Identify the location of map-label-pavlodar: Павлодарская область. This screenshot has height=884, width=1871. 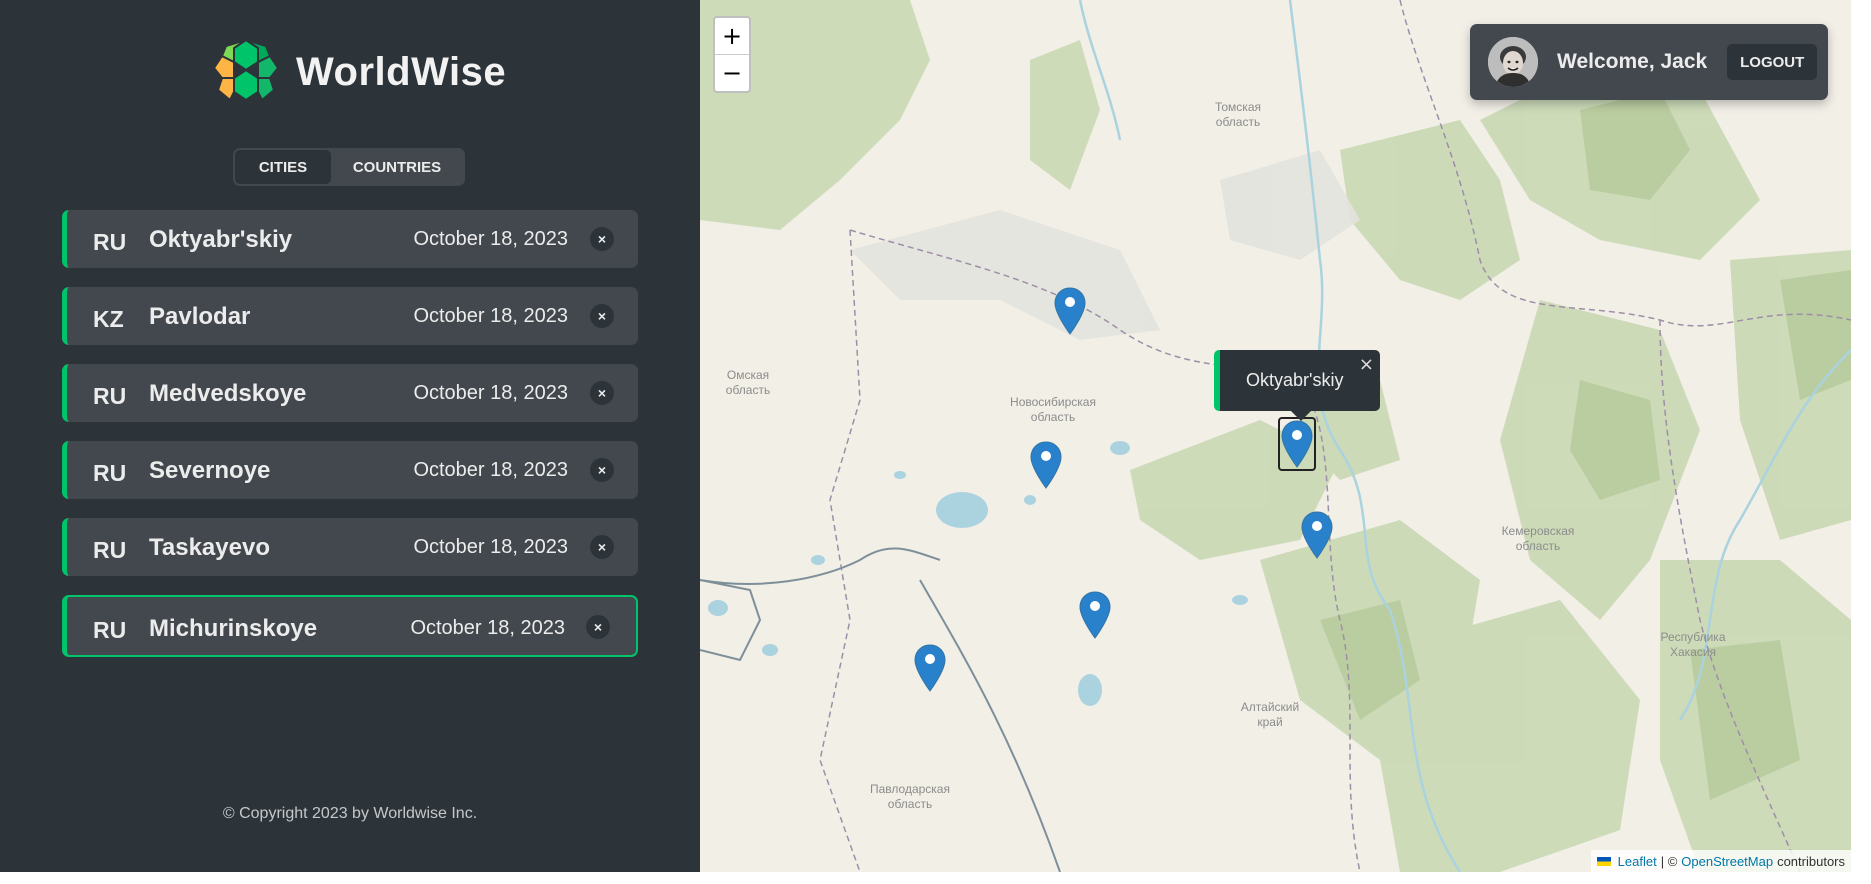
(910, 796).